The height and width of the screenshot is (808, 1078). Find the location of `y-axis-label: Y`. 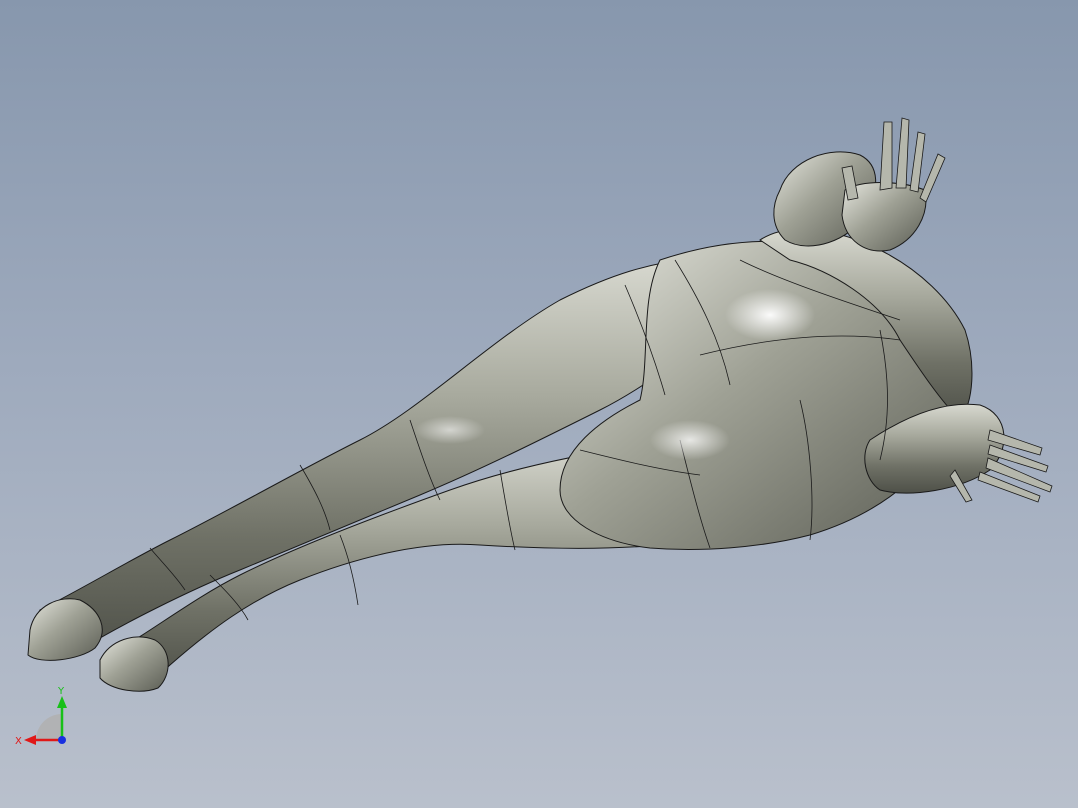

y-axis-label: Y is located at coordinates (61, 691).